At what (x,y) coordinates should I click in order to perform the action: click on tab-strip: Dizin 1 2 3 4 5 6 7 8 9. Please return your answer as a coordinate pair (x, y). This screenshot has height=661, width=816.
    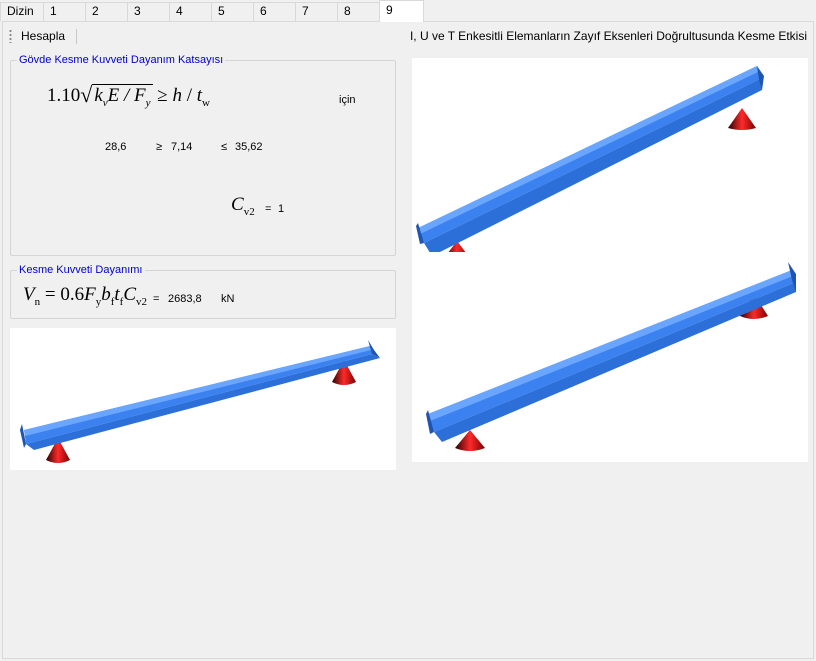
    Looking at the image, I should click on (408, 11).